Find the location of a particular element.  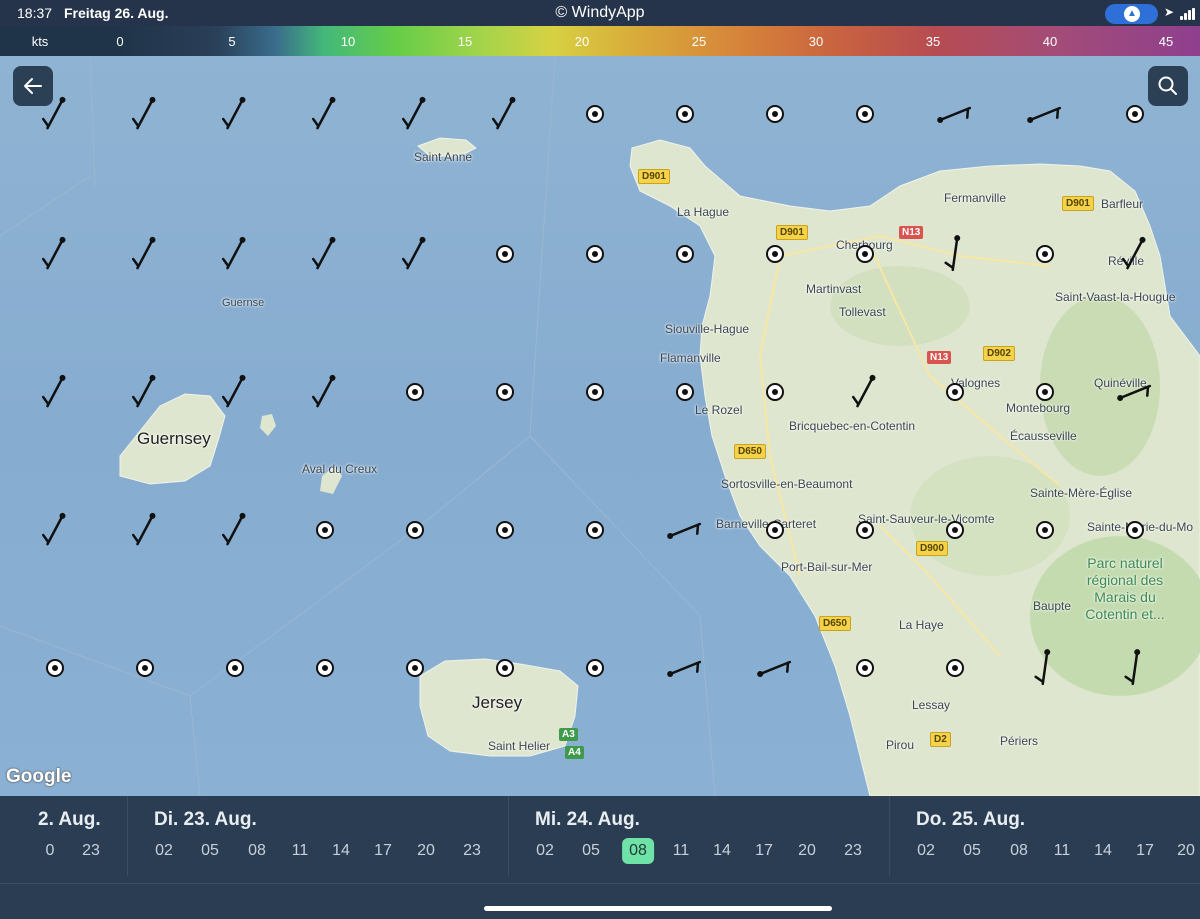

back-button is located at coordinates (33, 86).